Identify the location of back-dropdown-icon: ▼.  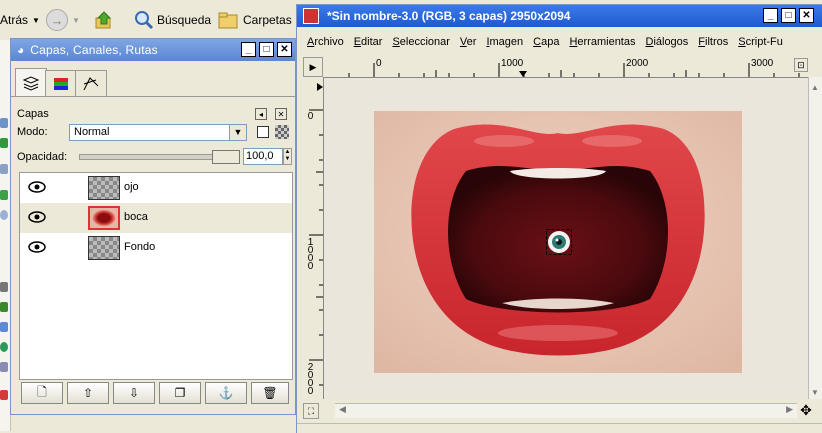
(36, 20).